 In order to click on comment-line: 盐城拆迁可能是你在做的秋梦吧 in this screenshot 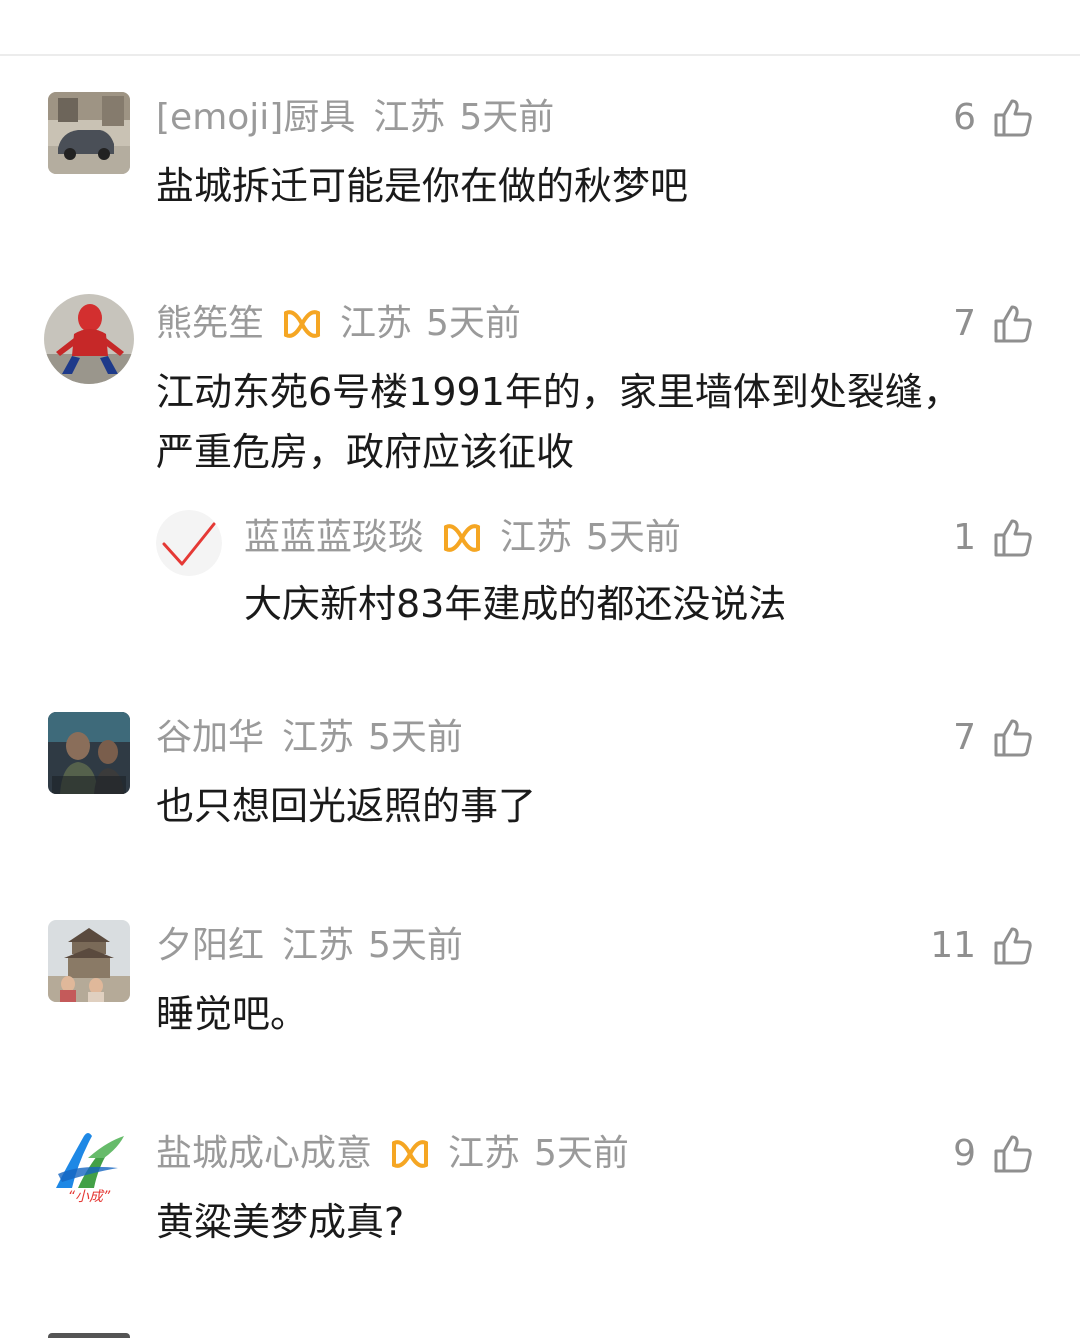, I will do `click(422, 186)`.